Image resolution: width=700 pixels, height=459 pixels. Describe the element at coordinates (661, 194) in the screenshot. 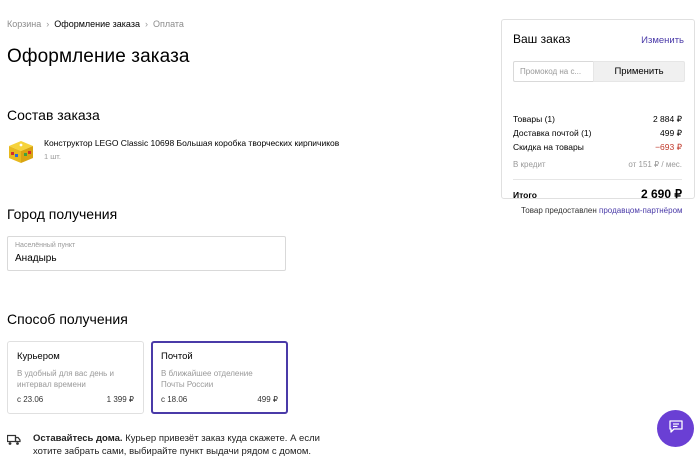

I see `total-value: 2 690 ₽` at that location.